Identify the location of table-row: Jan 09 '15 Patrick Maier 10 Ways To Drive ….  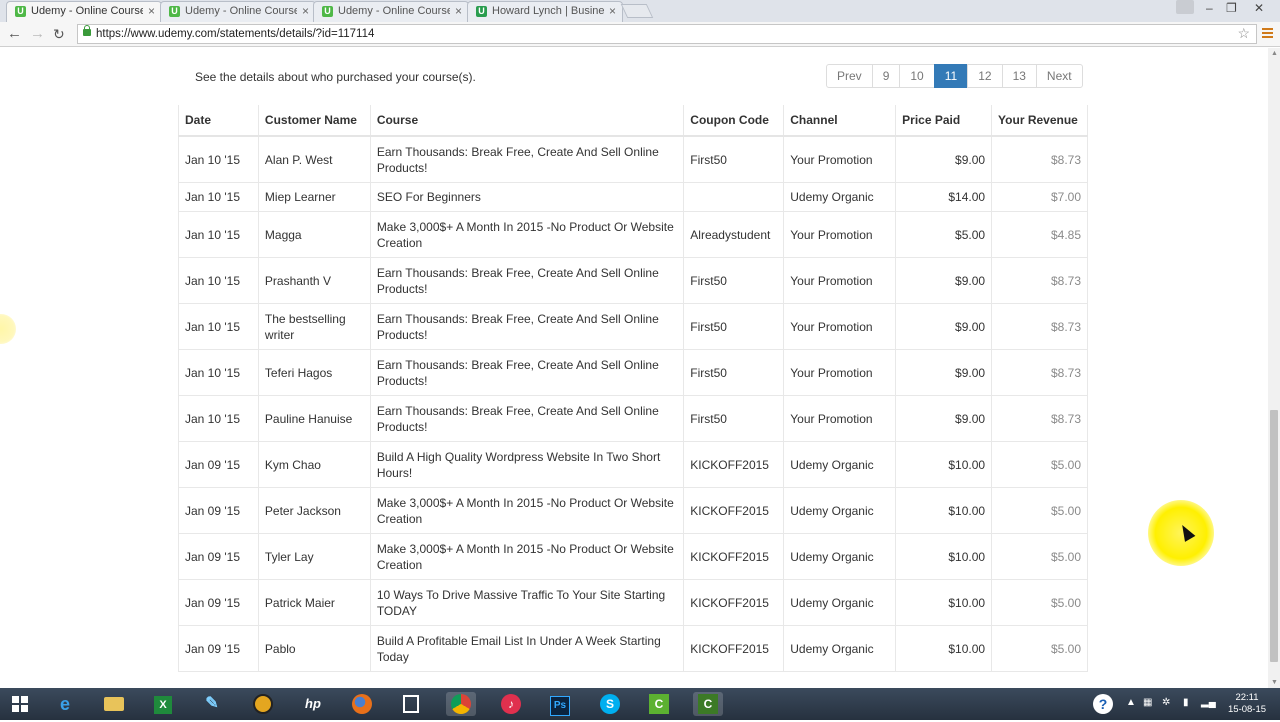
(633, 602).